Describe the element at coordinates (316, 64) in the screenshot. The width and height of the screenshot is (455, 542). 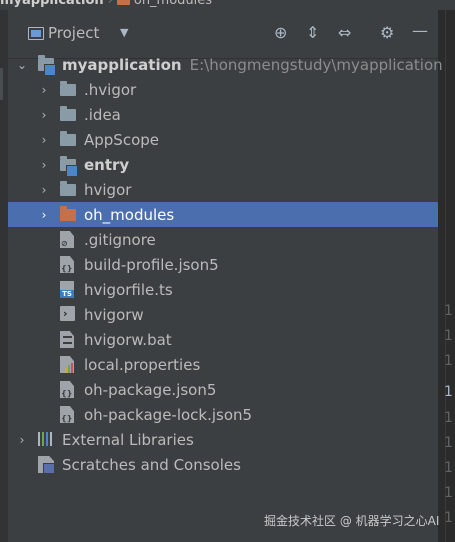
I see `root-path: E:\hongmengstudy\myapplication` at that location.